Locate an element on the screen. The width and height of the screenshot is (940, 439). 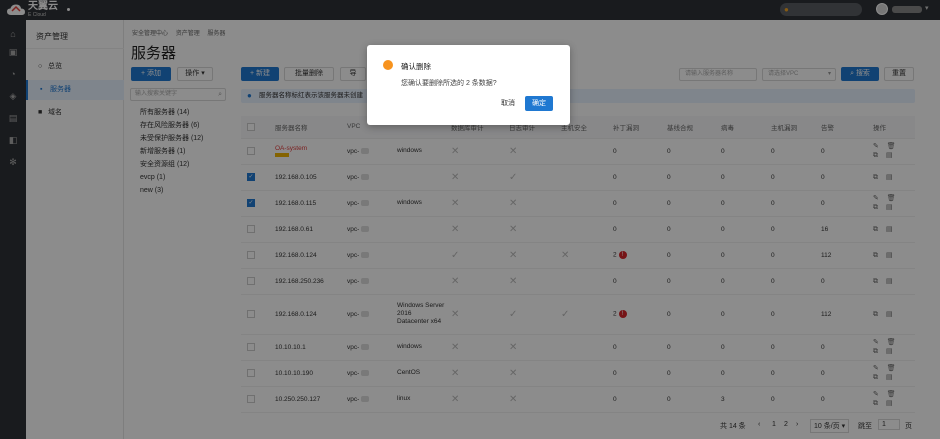
cancel-button: 取消 is located at coordinates (508, 104).